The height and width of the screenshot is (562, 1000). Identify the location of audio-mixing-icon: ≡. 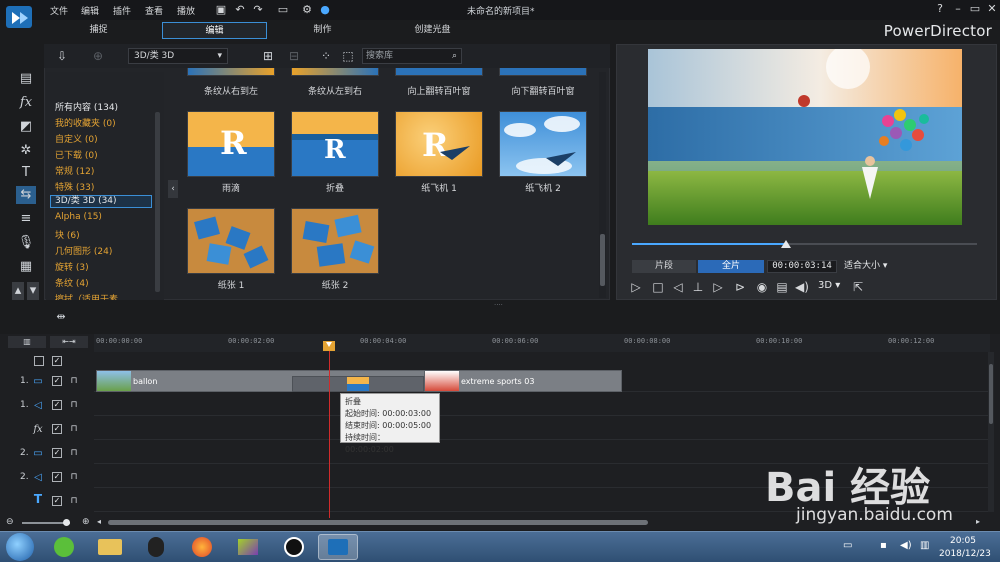
(26, 219).